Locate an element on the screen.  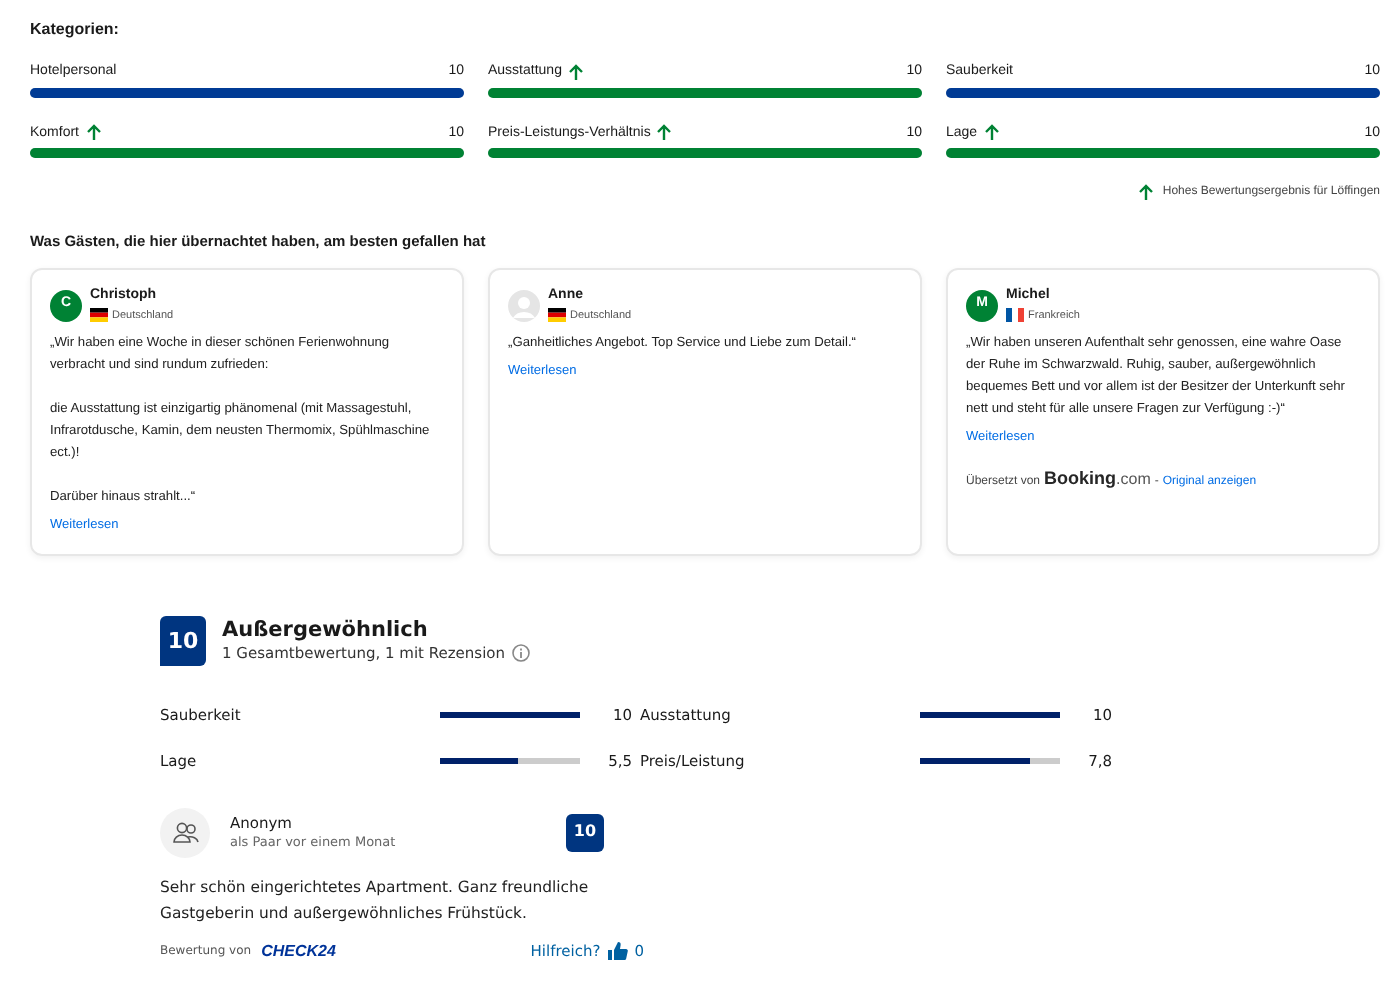
rating-title: Außergewöhnlich is located at coordinates (326, 630).